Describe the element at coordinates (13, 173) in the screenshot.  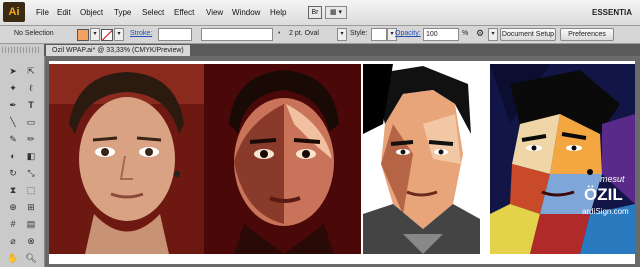
I see `rotate-tool-icon: ↻` at that location.